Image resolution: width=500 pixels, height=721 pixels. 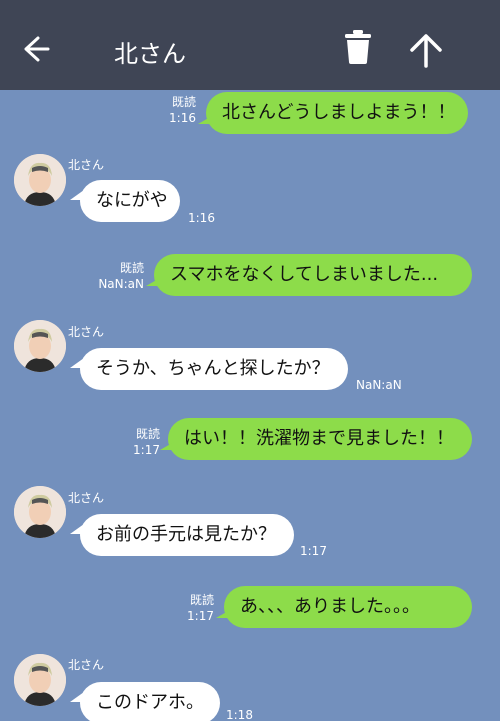 What do you see at coordinates (426, 51) in the screenshot?
I see `scroll-up-arrow-icon` at bounding box center [426, 51].